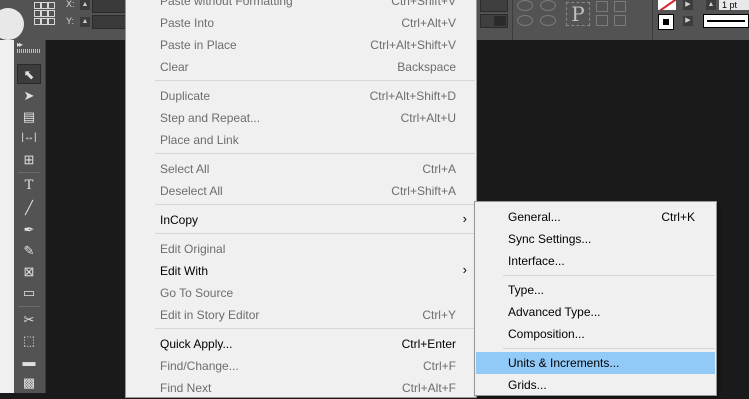  I want to click on type-tool-icon: T, so click(29, 186).